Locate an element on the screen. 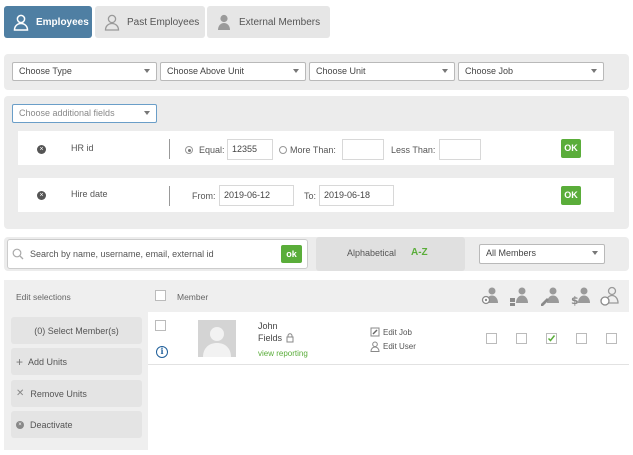 The height and width of the screenshot is (455, 633). x-circle-icon: × is located at coordinates (20, 424).